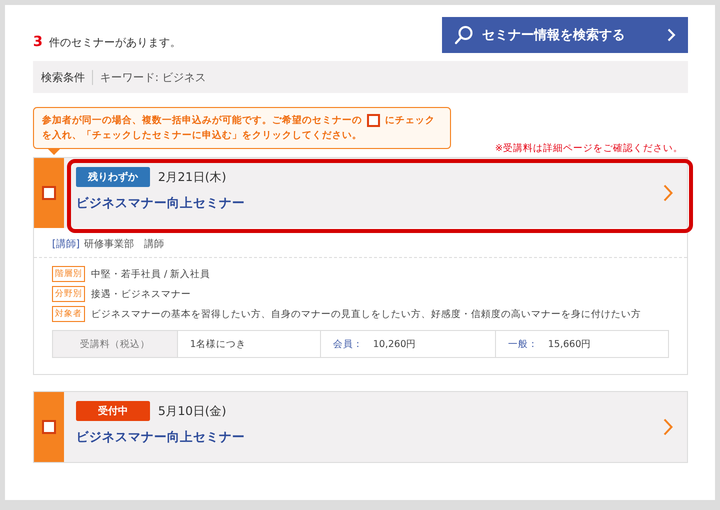 Image resolution: width=720 pixels, height=510 pixels. What do you see at coordinates (394, 344) in the screenshot?
I see `member-price: 10,260円` at bounding box center [394, 344].